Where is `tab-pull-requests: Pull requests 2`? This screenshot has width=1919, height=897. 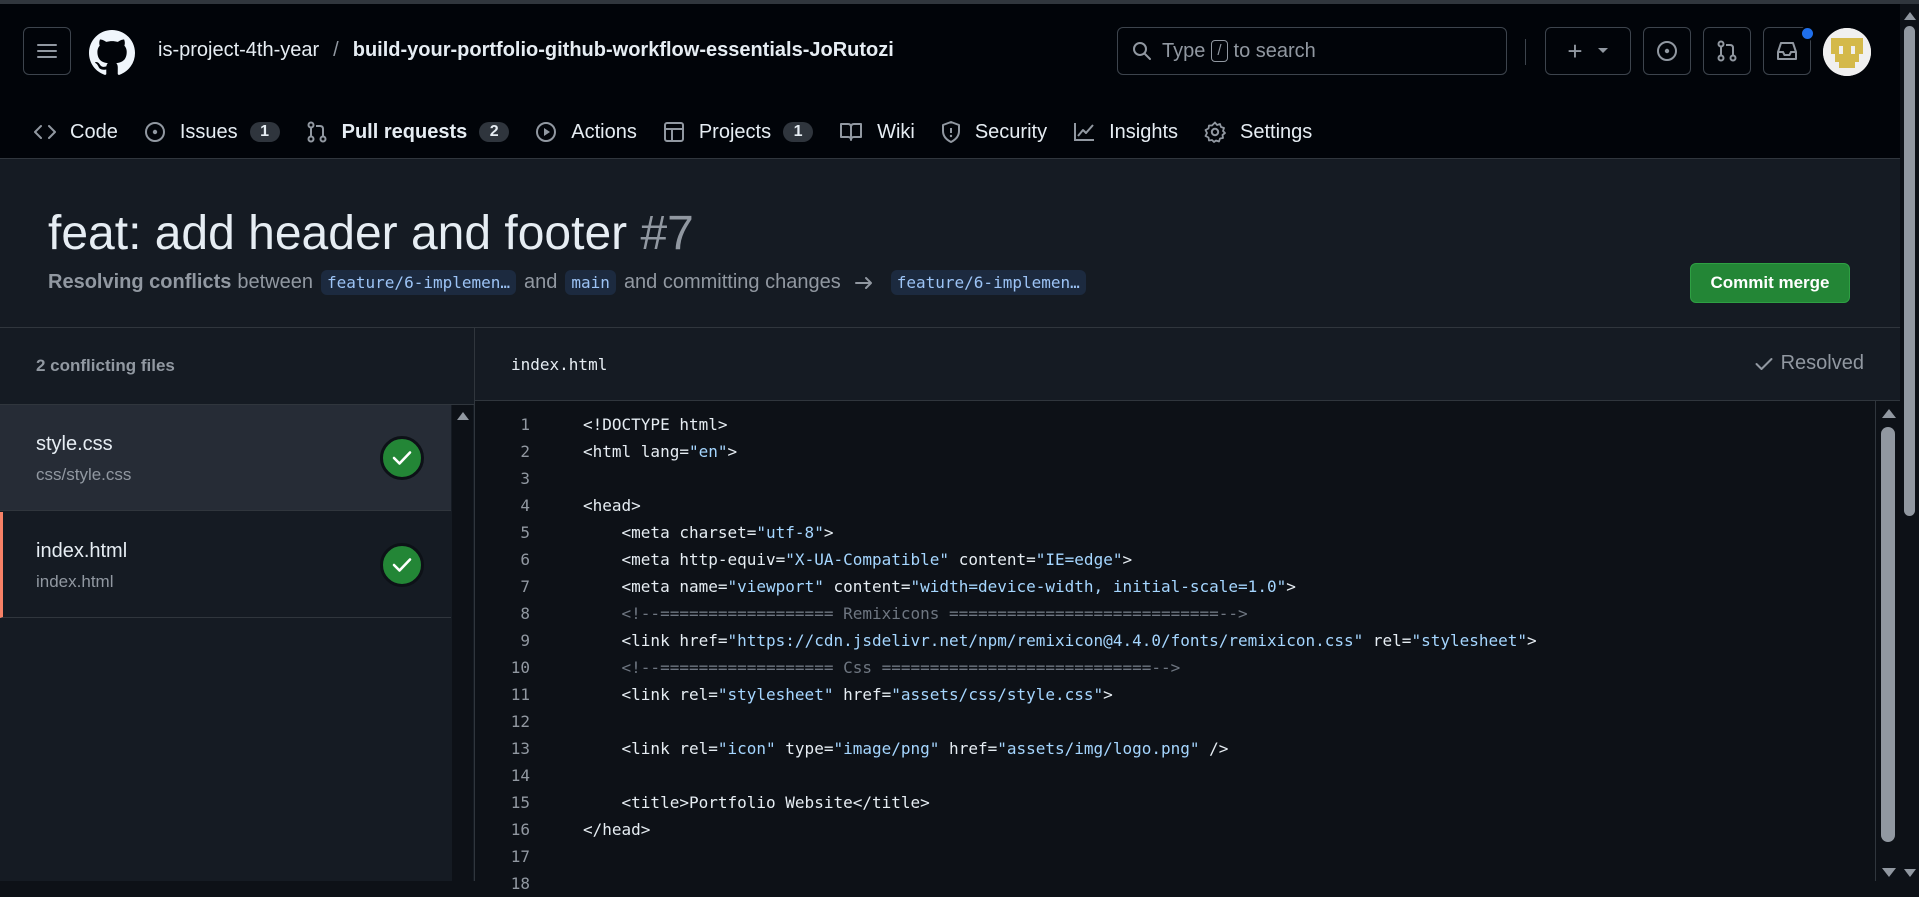
tab-pull-requests: Pull requests 2 is located at coordinates (407, 135).